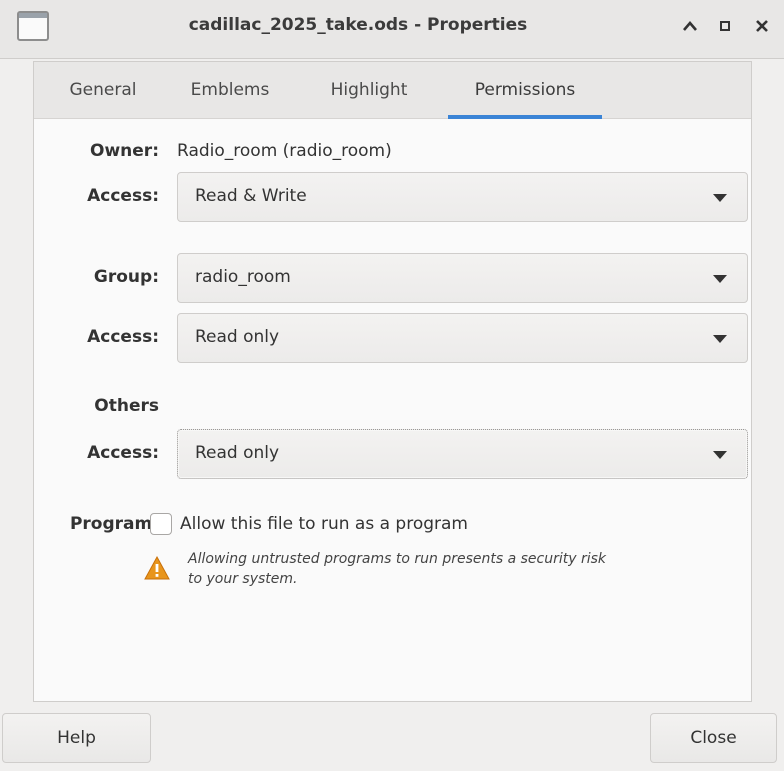 The height and width of the screenshot is (771, 784). What do you see at coordinates (123, 196) in the screenshot?
I see `owner-access-label: Access:` at bounding box center [123, 196].